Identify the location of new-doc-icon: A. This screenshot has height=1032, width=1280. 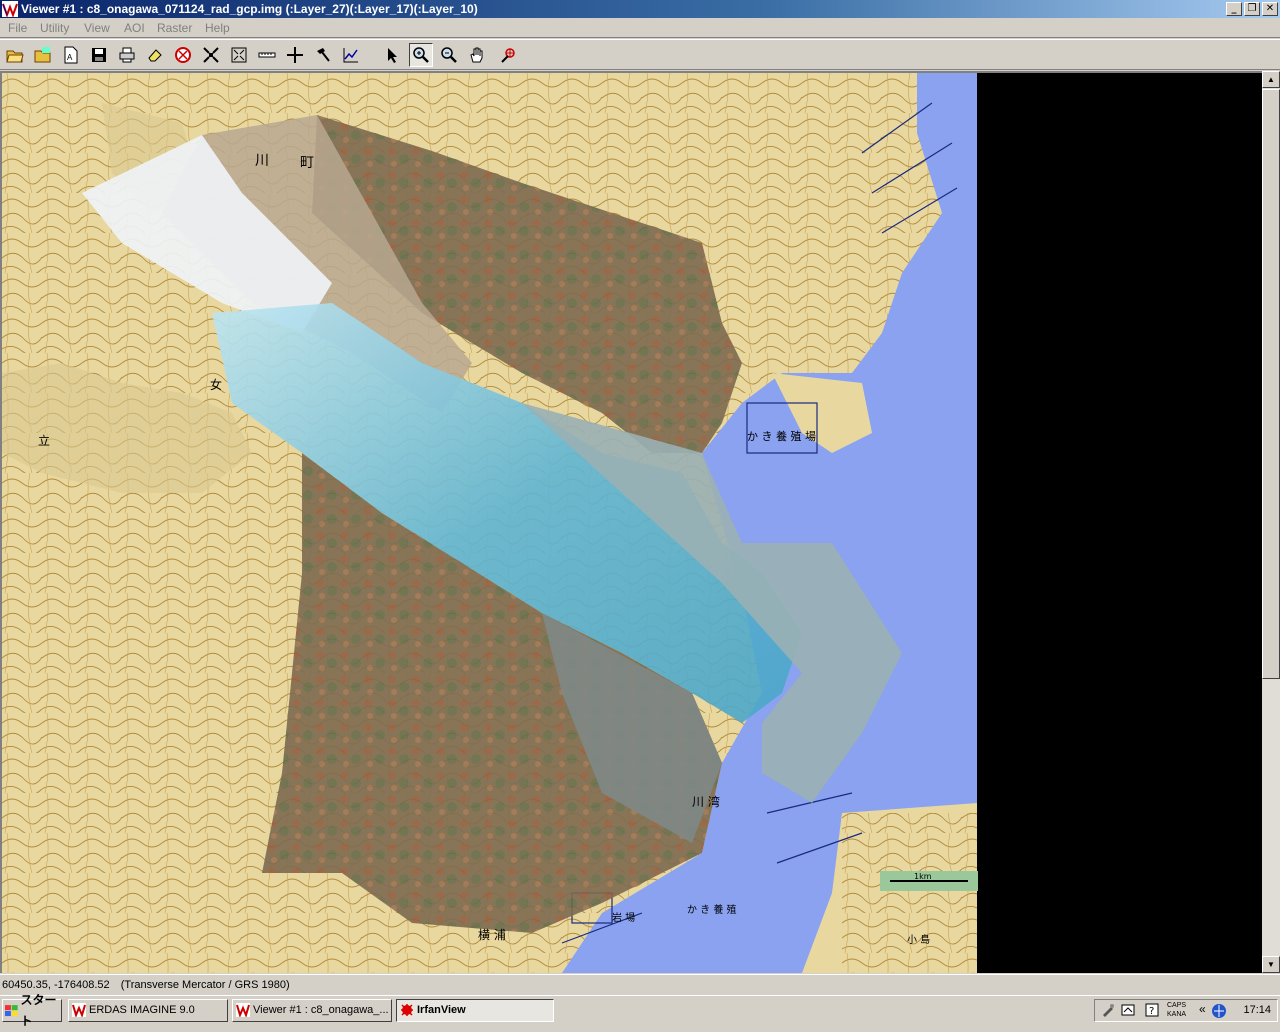
(71, 55).